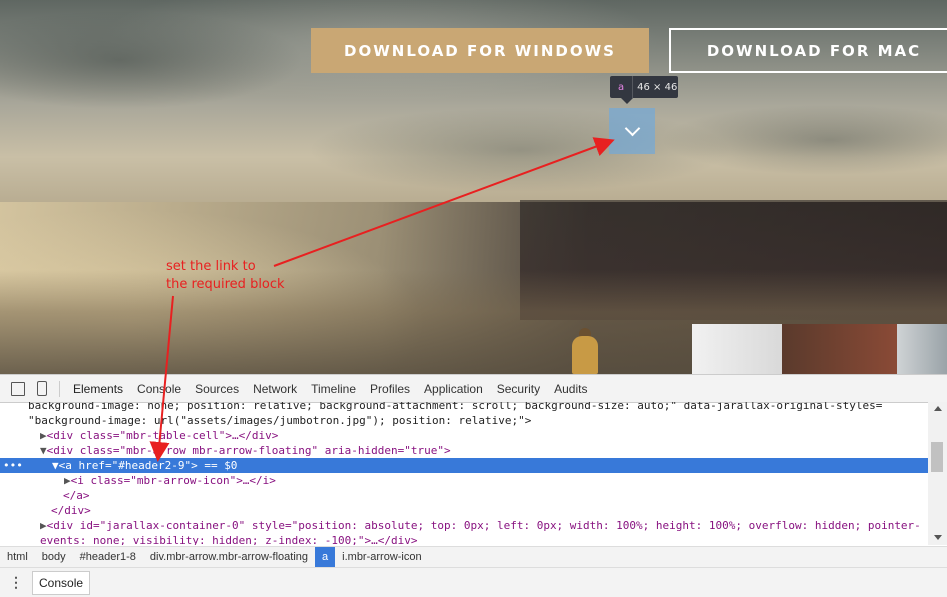 Image resolution: width=947 pixels, height=597 pixels. I want to click on annotation-text: set the link to the required block, so click(225, 275).